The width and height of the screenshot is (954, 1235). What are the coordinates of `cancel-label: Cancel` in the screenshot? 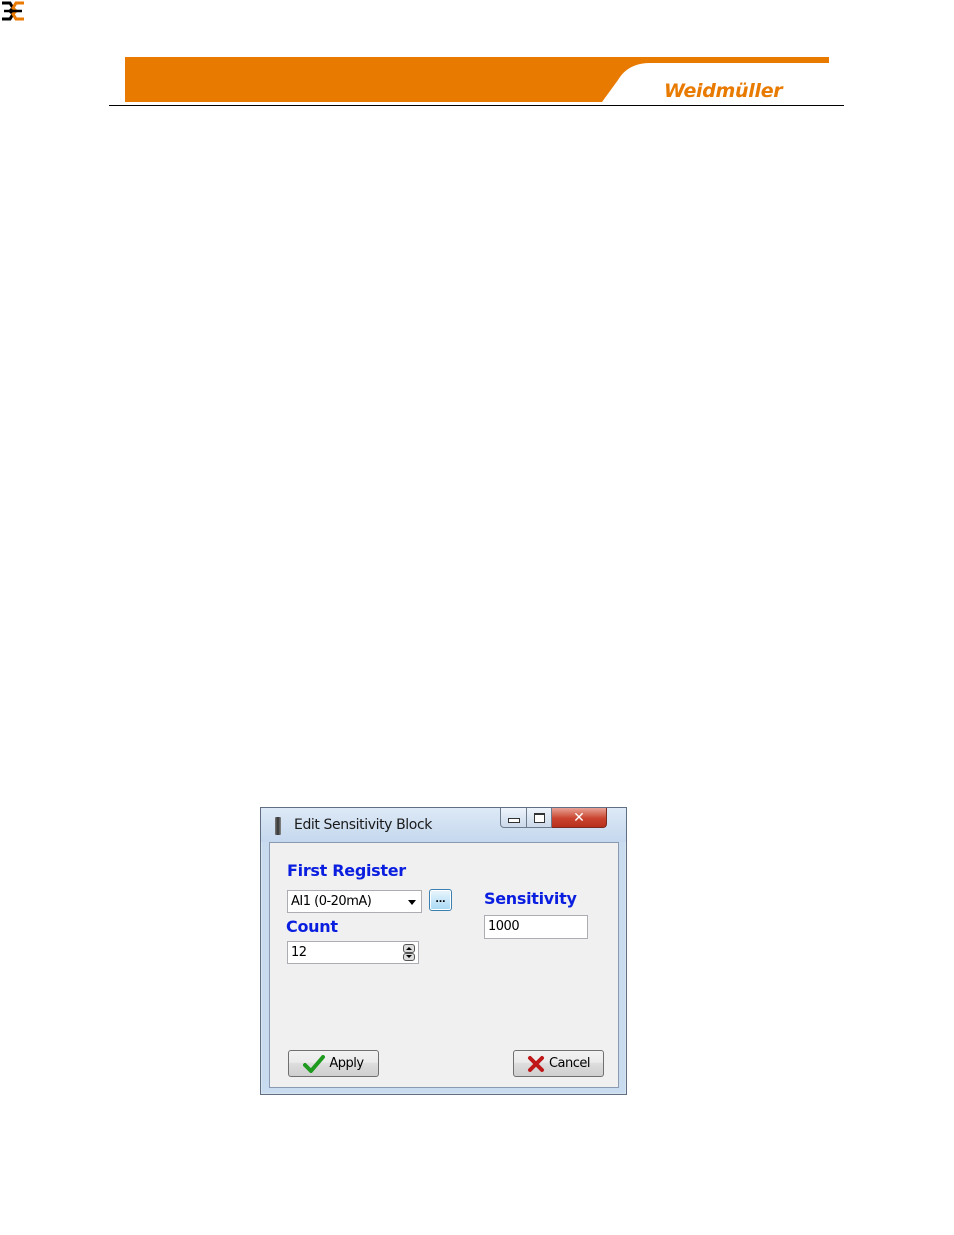 It's located at (569, 1063).